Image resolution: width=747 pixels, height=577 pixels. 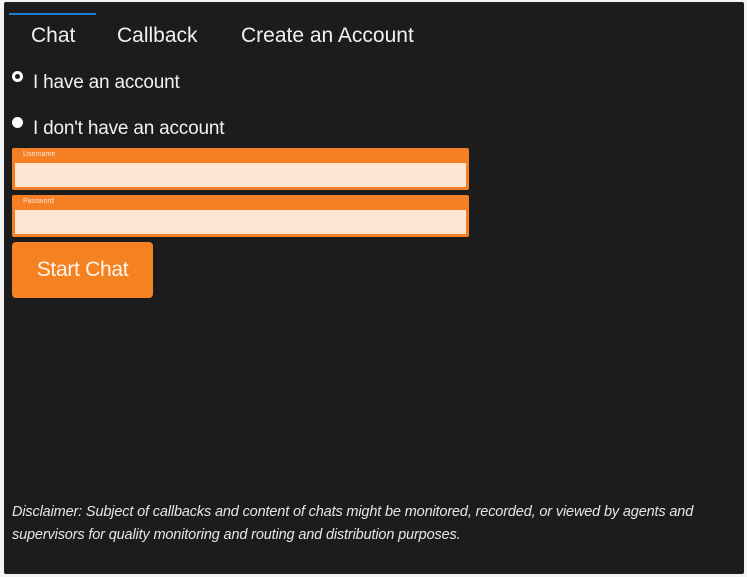 I want to click on password-input, so click(x=240, y=222).